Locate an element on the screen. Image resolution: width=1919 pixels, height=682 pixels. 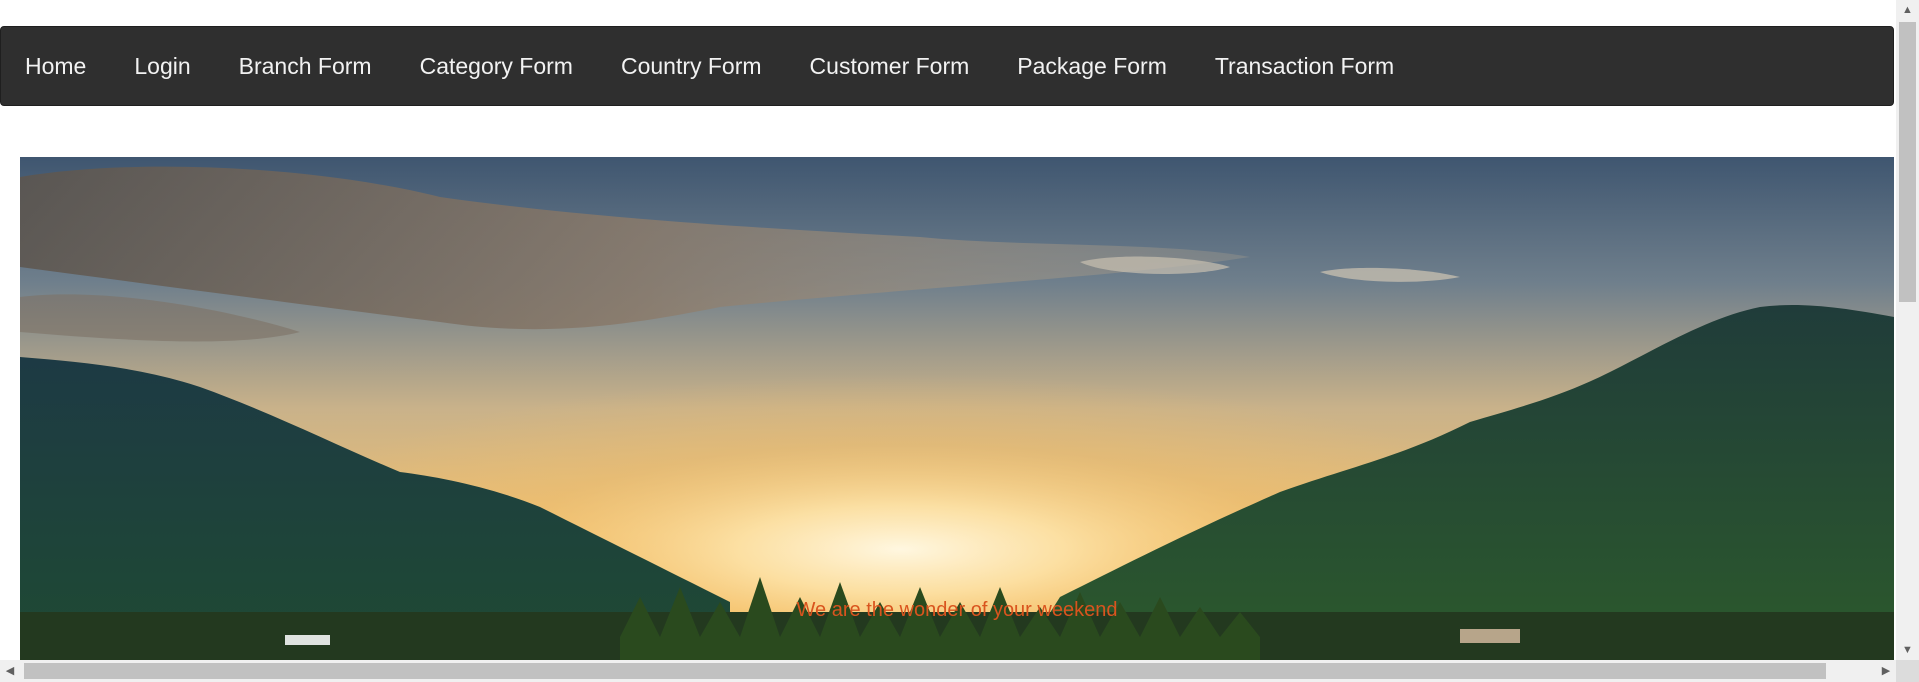
nav-link-package-form: Package Form is located at coordinates (1092, 66).